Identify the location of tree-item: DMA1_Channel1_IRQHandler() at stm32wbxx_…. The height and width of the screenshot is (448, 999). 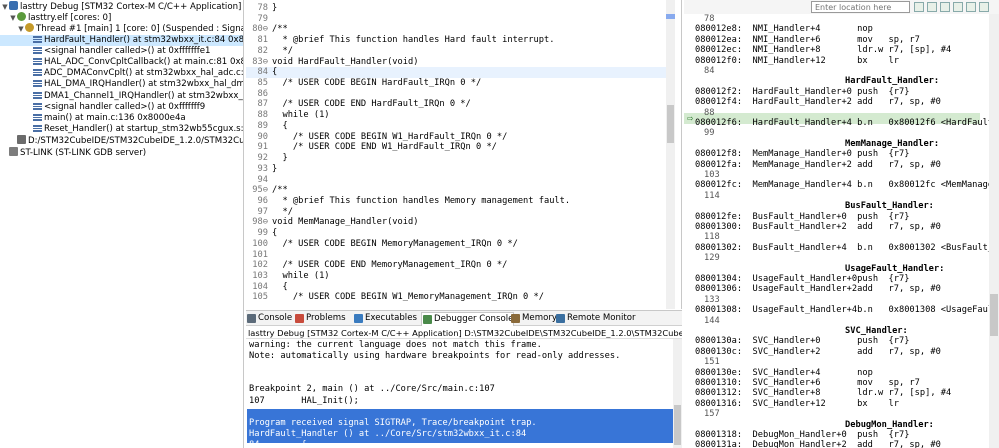
(121, 96).